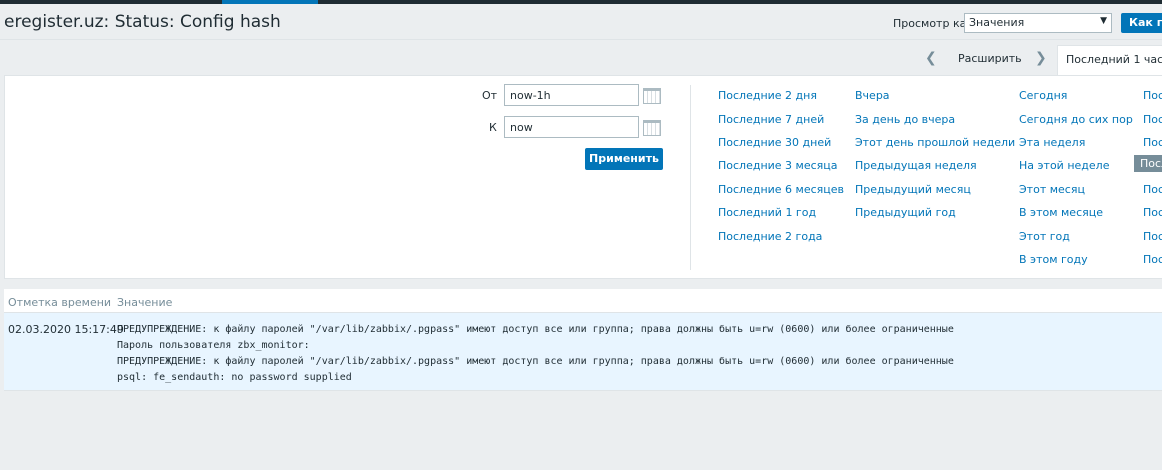 This screenshot has width=1162, height=470. What do you see at coordinates (872, 95) in the screenshot?
I see `quick-range-link: Вчера` at bounding box center [872, 95].